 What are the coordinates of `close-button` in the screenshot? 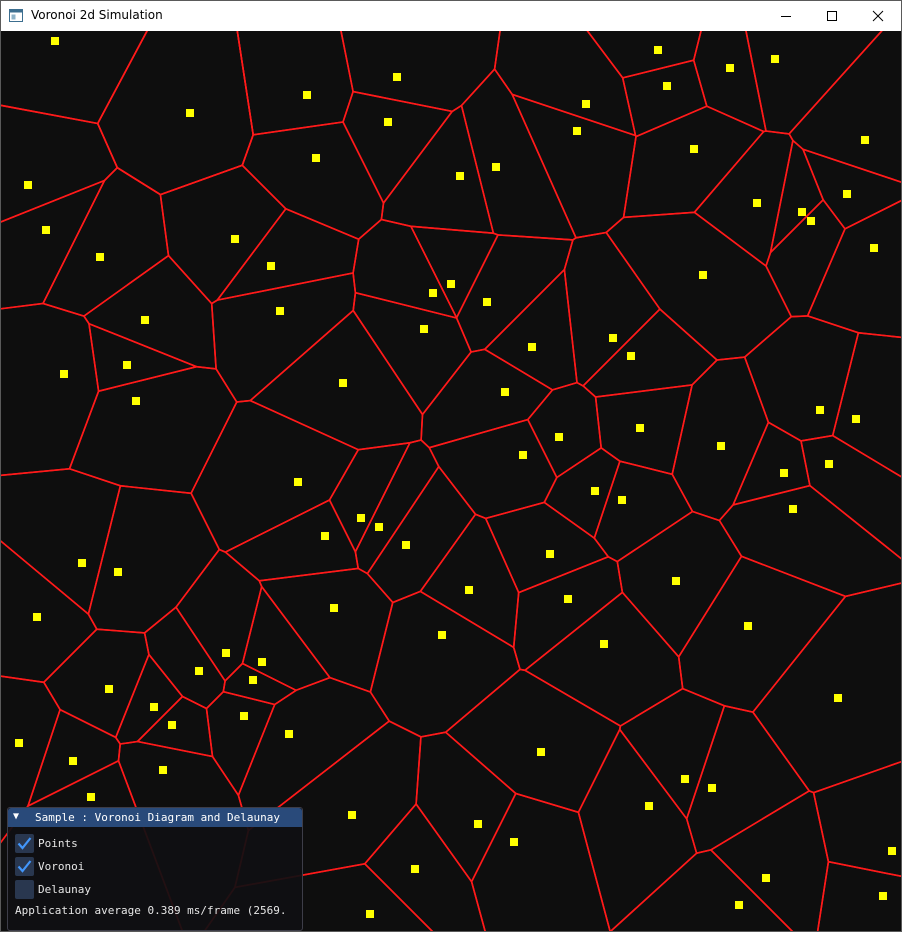 It's located at (878, 16).